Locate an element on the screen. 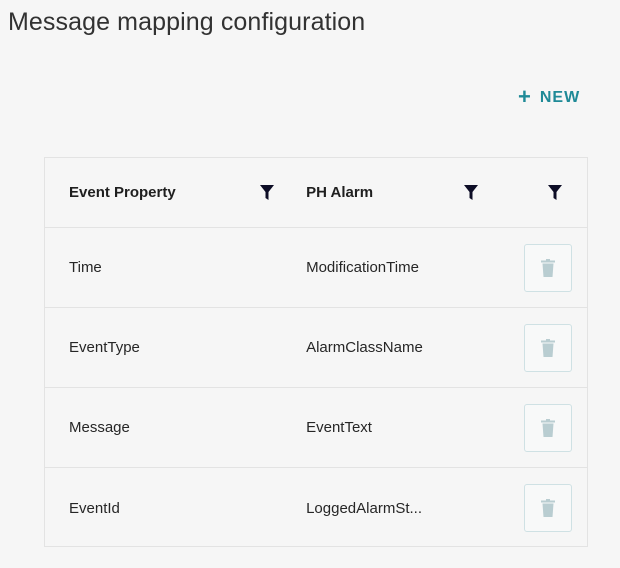  column-header-label: Event Property is located at coordinates (122, 192).